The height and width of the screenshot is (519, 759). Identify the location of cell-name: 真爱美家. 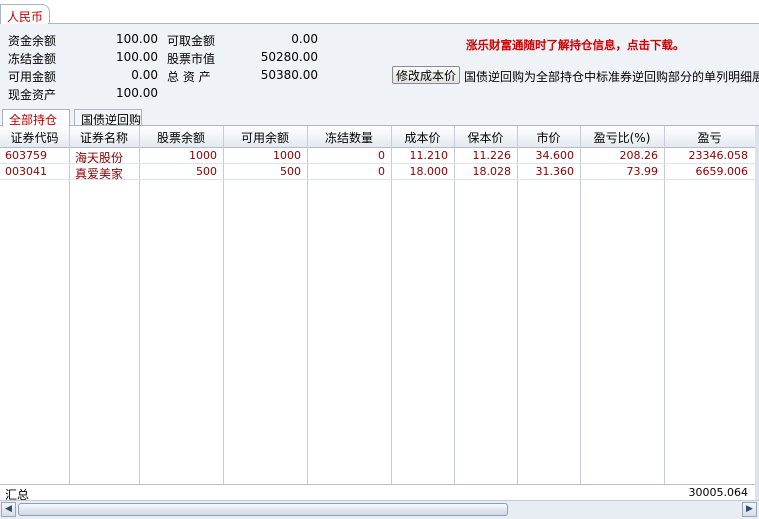
(99, 174).